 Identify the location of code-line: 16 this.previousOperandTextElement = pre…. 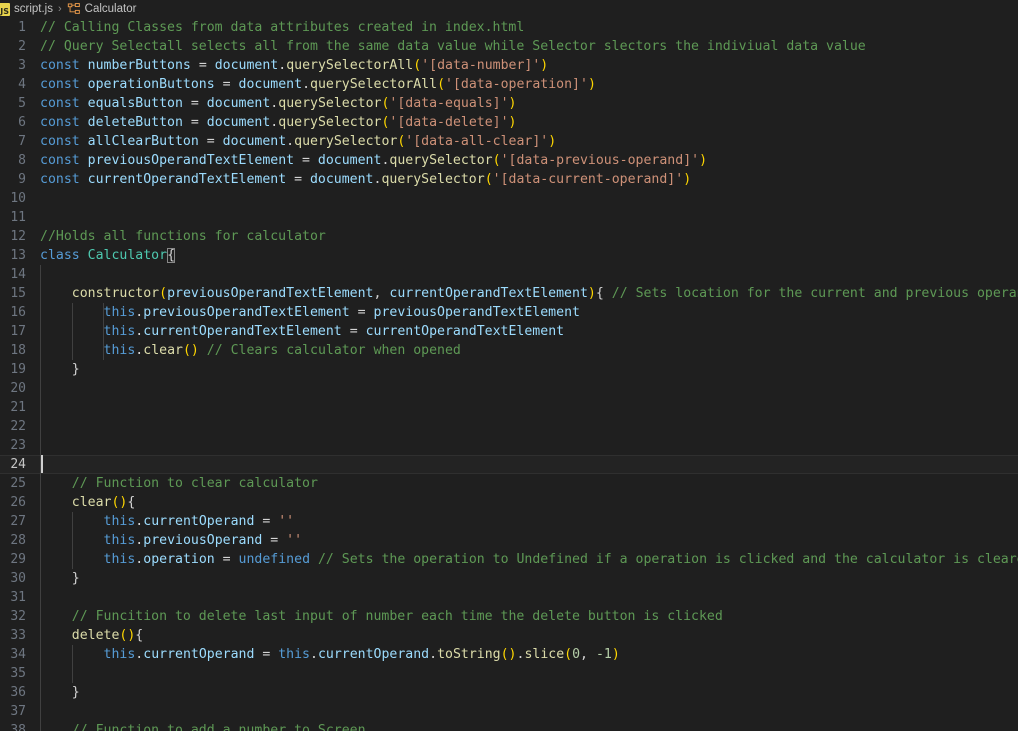
(509, 312).